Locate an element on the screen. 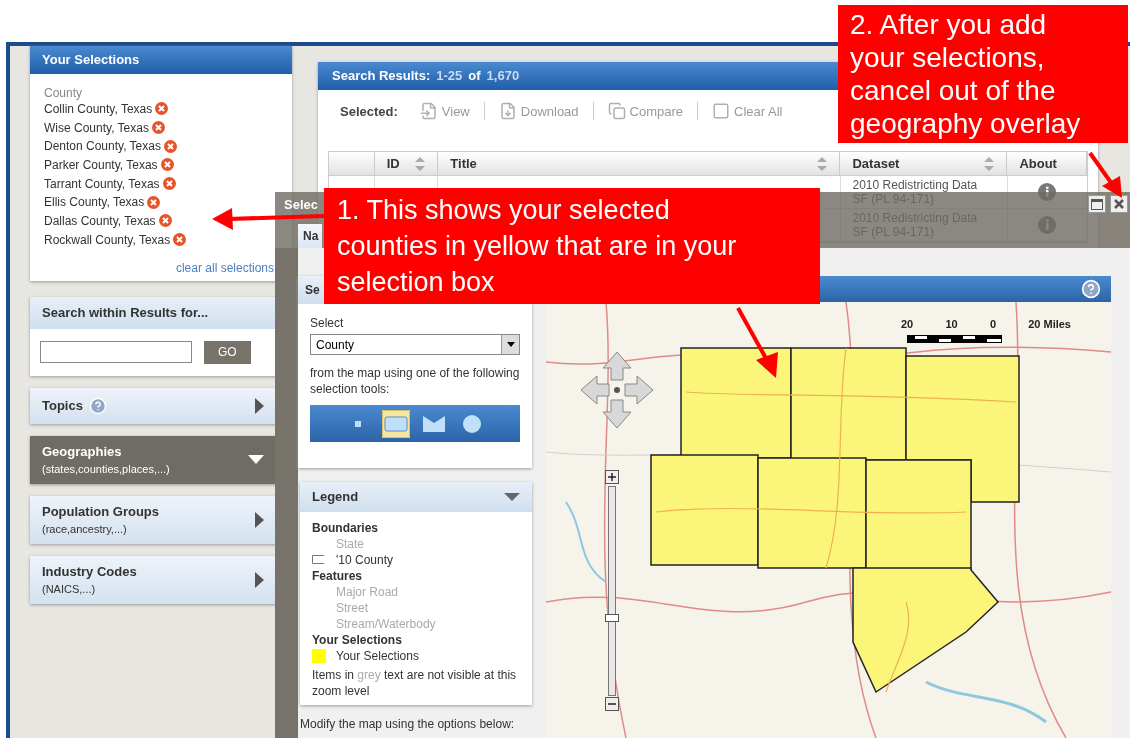 The image size is (1130, 738). section-title: Population Groups is located at coordinates (100, 511).